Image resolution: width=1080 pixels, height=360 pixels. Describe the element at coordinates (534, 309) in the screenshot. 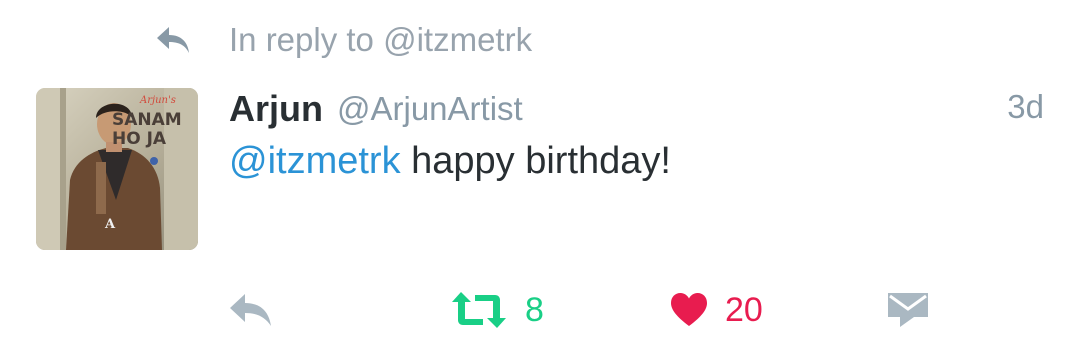

I see `retweet-count: 8` at that location.